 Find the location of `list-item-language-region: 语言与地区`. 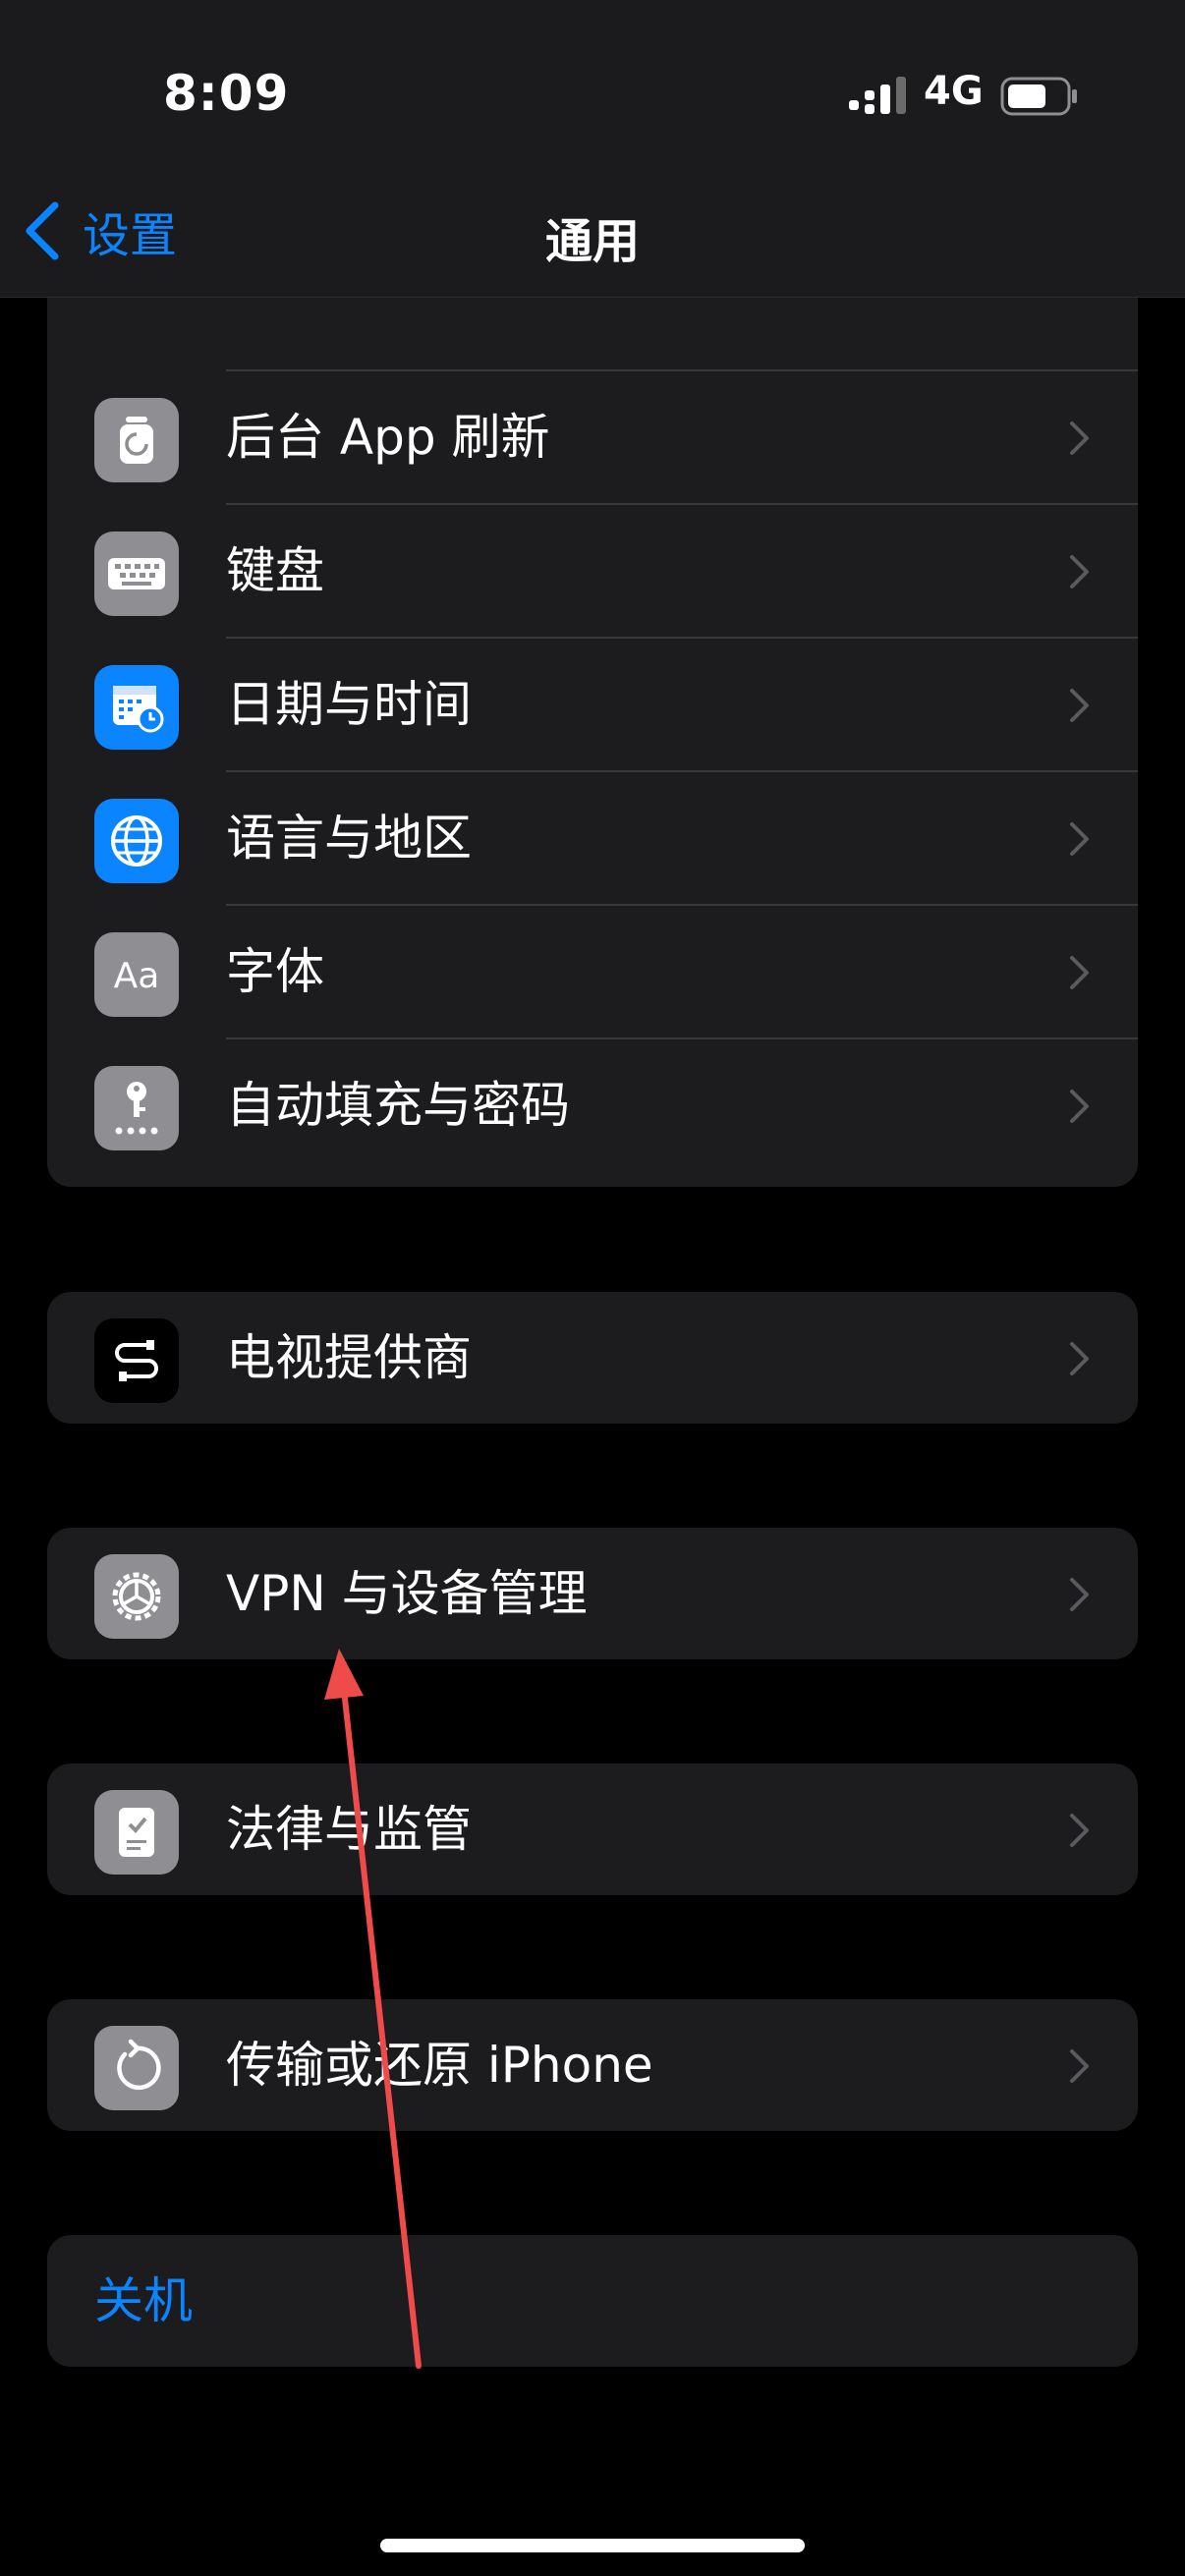

list-item-language-region: 语言与地区 is located at coordinates (592, 838).